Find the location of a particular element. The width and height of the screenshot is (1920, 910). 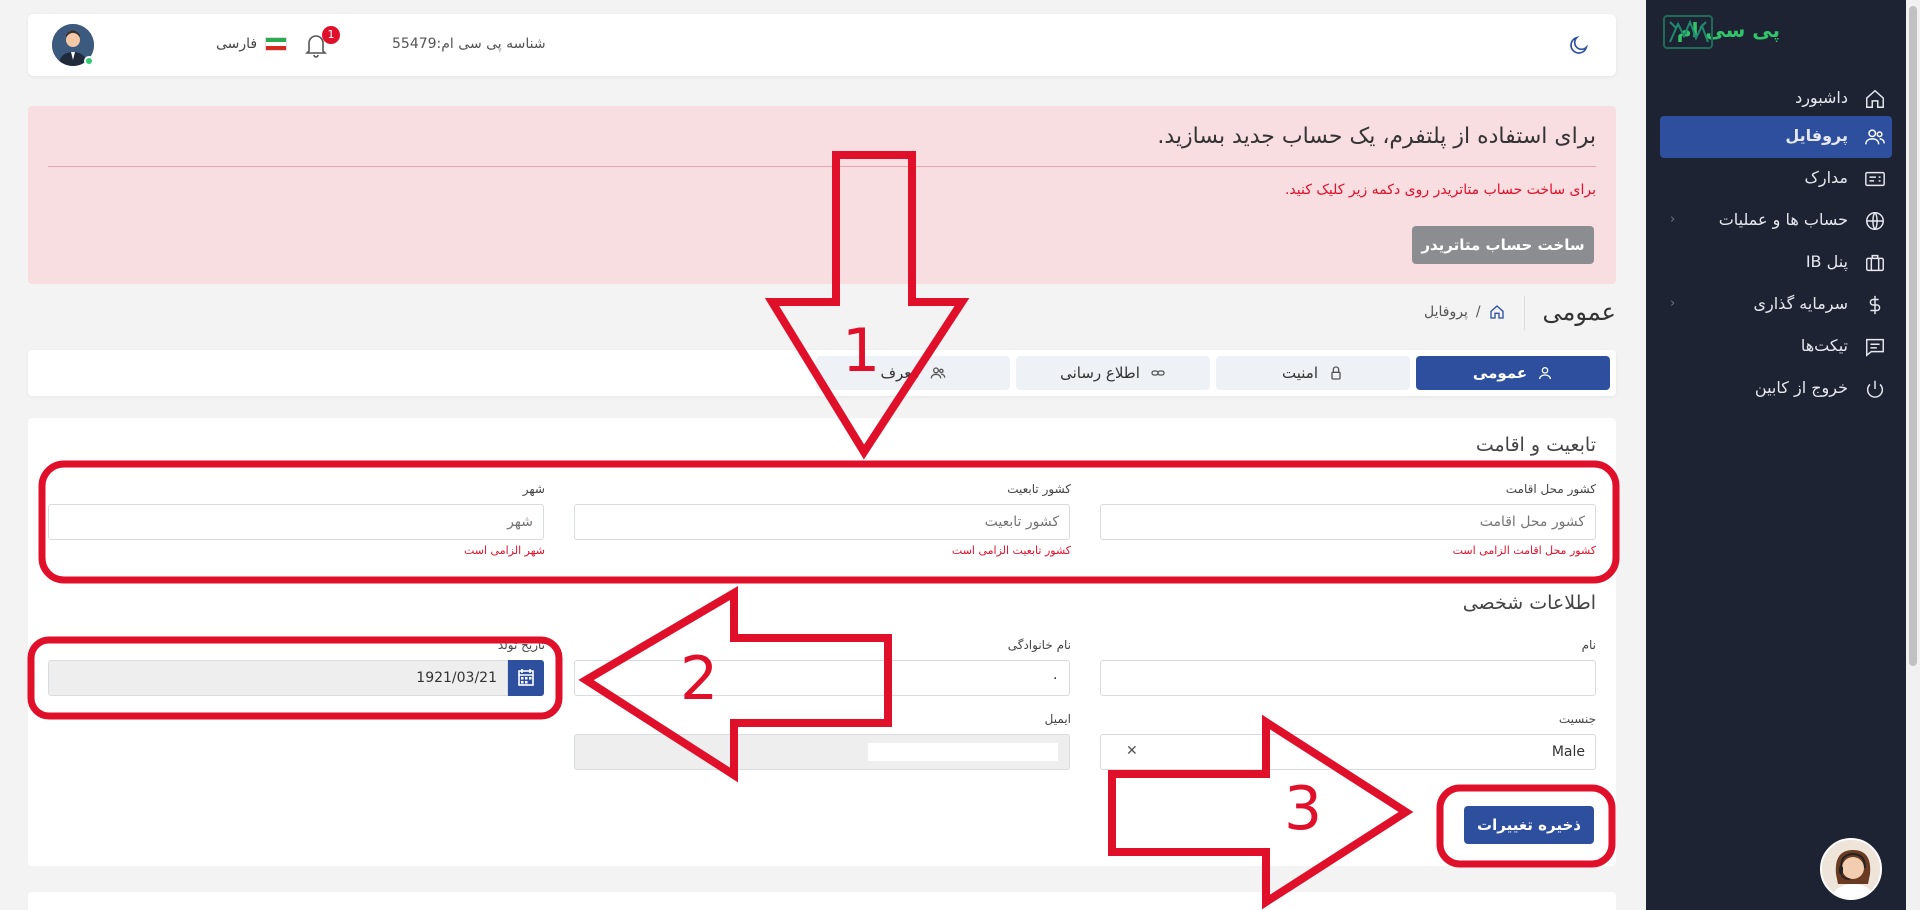

tab-label: عمومی is located at coordinates (1500, 373).